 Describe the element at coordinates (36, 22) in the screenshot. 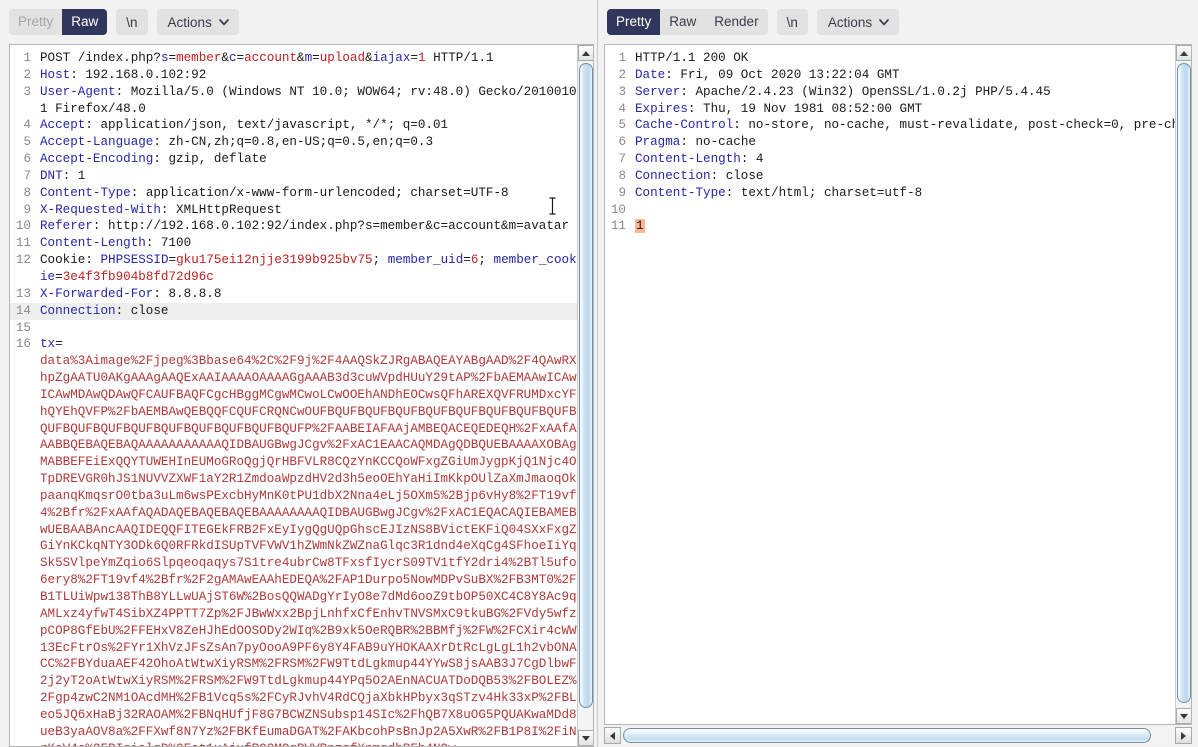

I see `tab-request-pretty: Pretty` at that location.